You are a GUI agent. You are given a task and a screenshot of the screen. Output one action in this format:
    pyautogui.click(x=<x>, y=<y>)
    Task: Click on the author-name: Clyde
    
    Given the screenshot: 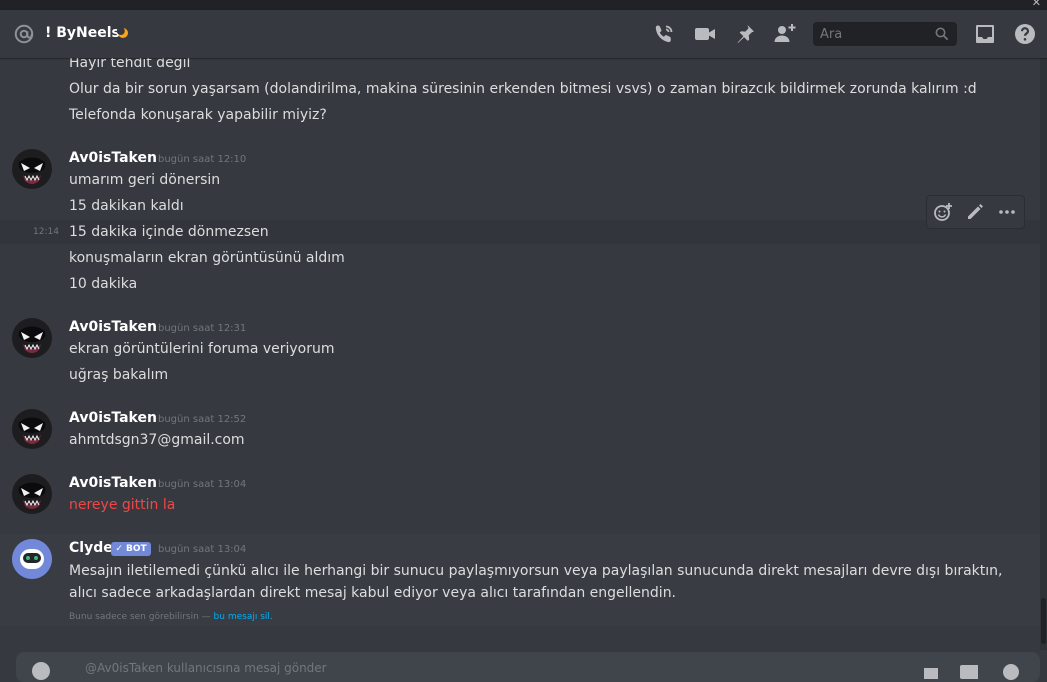 What is the action you would take?
    pyautogui.click(x=91, y=548)
    